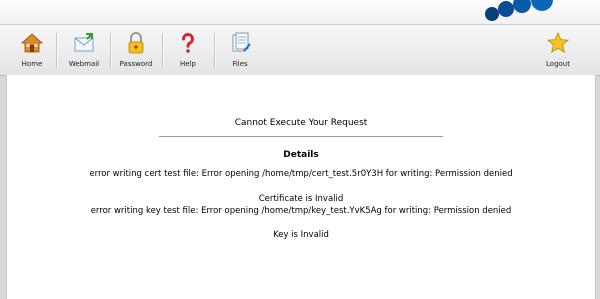  What do you see at coordinates (558, 42) in the screenshot?
I see `star-icon` at bounding box center [558, 42].